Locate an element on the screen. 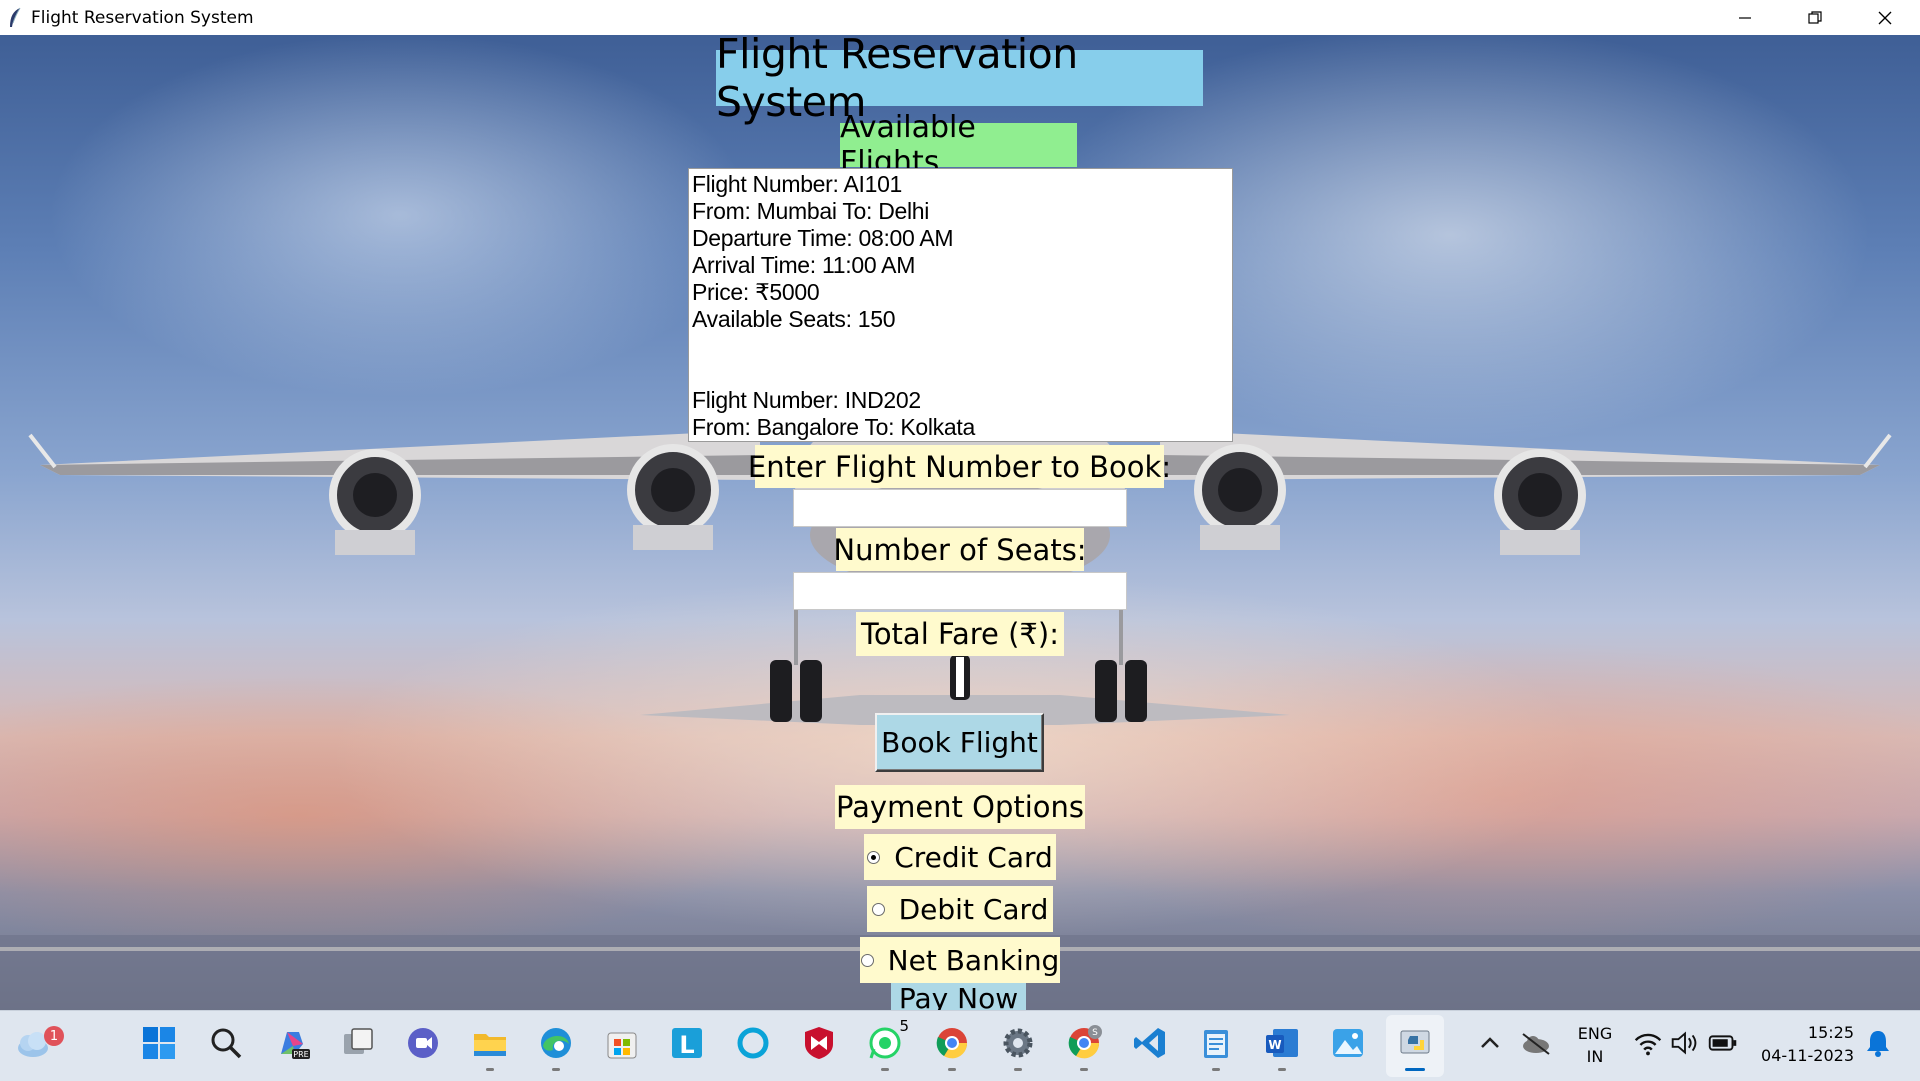 The height and width of the screenshot is (1081, 1920). launcher-l-icon: L is located at coordinates (687, 1043).